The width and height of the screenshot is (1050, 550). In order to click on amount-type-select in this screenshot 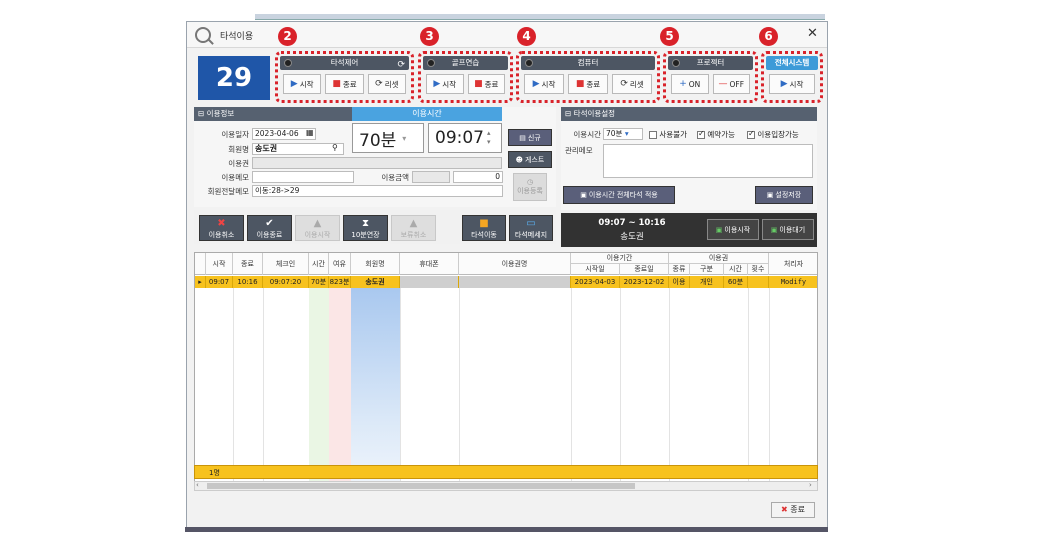, I will do `click(431, 177)`.